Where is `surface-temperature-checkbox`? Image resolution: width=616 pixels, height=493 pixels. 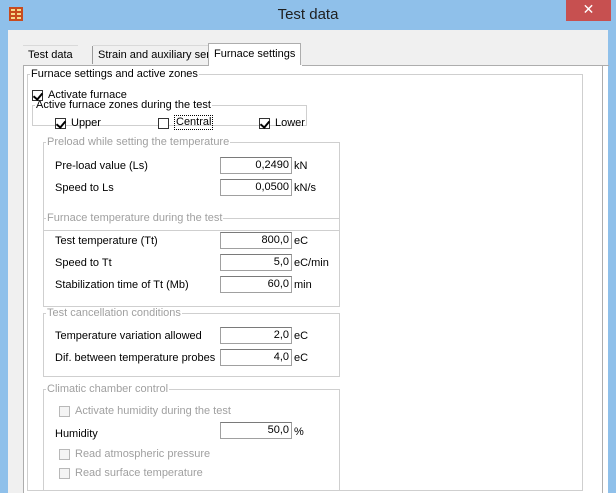 surface-temperature-checkbox is located at coordinates (64, 473).